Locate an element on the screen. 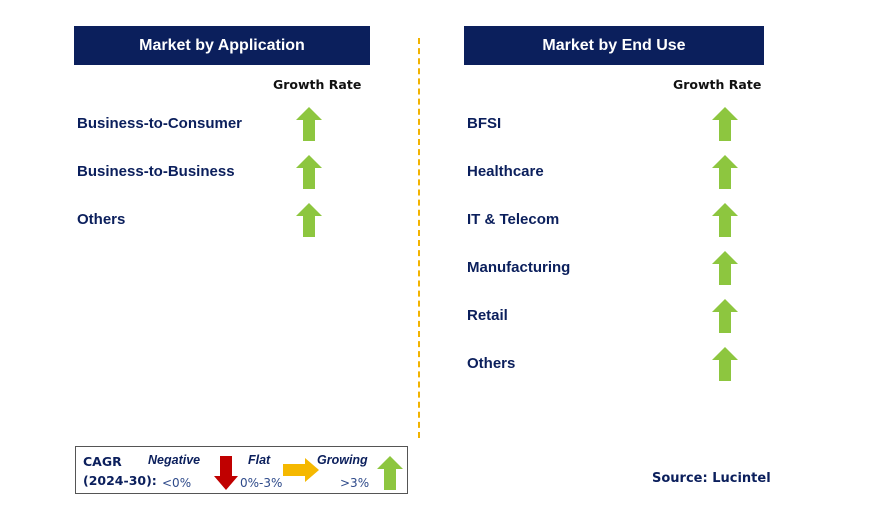 This screenshot has height=522, width=893. segment-label: BFSI is located at coordinates (484, 123).